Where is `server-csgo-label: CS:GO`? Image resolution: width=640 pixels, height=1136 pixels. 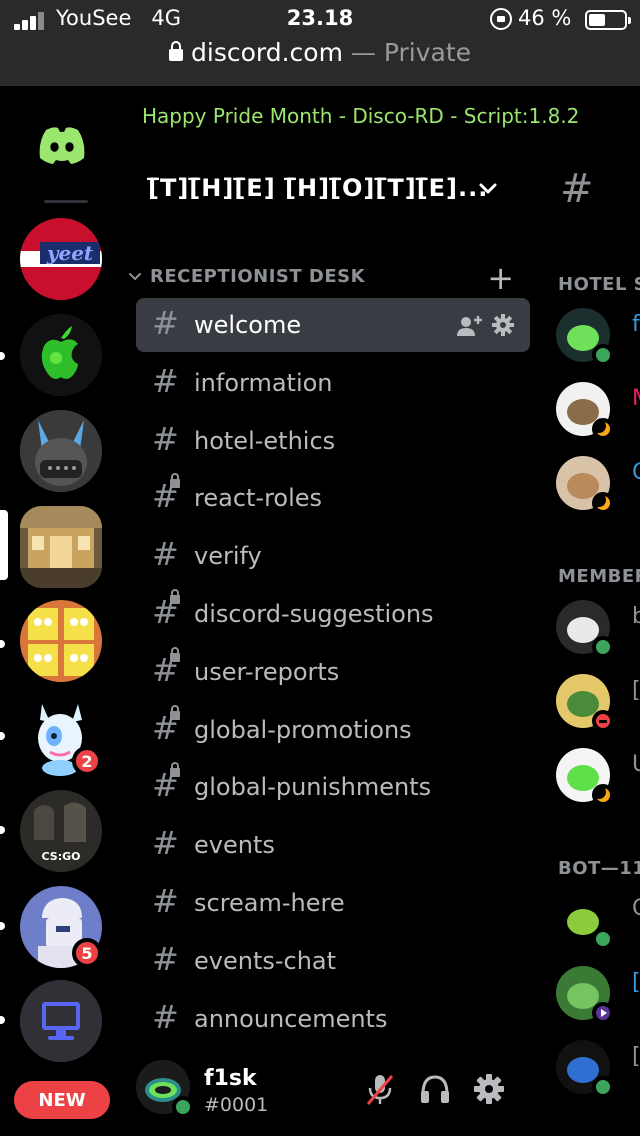 server-csgo-label: CS:GO is located at coordinates (61, 856).